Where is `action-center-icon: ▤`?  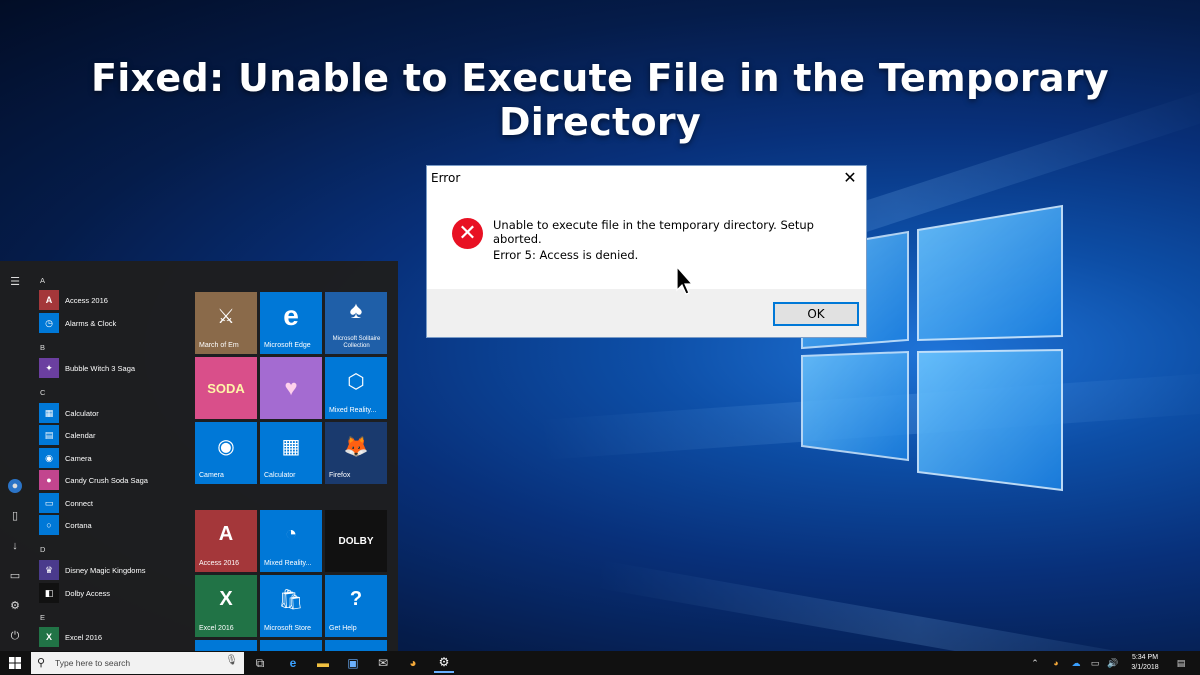
action-center-icon: ▤ is located at coordinates (1181, 663).